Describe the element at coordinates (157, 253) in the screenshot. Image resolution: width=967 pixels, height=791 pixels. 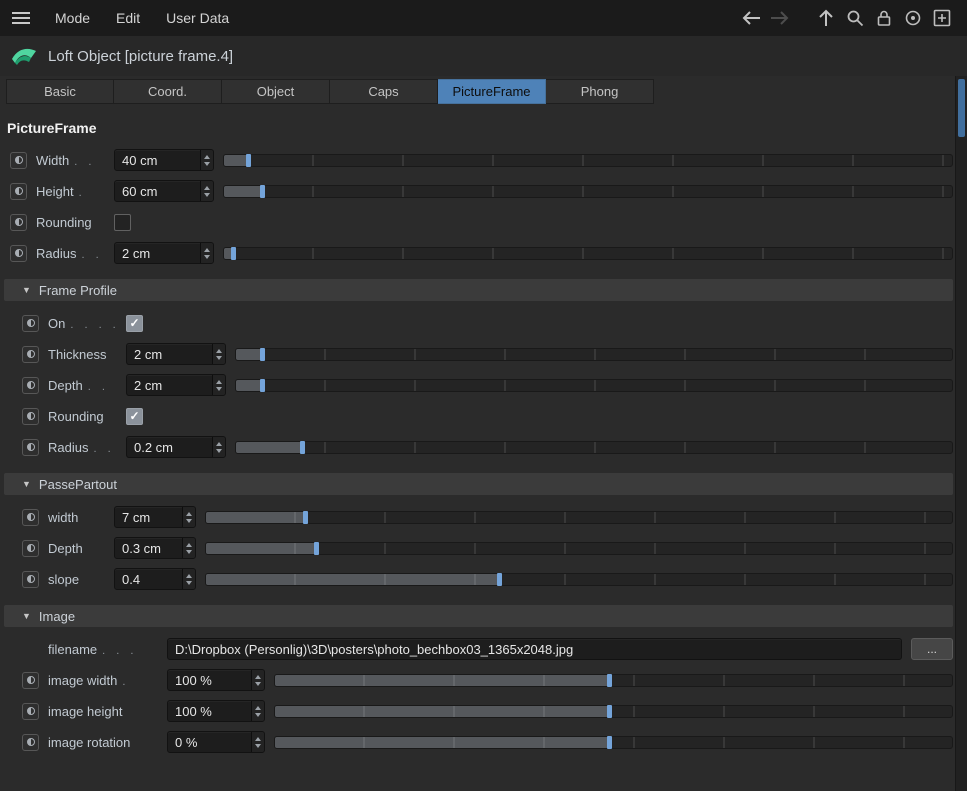
I see `radius-value: 2 cm` at that location.